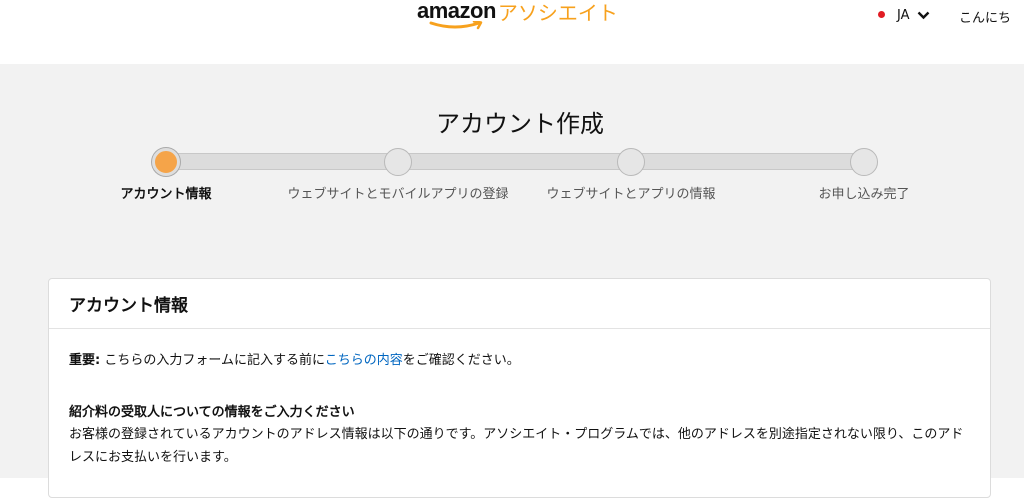  Describe the element at coordinates (519, 304) in the screenshot. I see `card-header: アカウント情報` at that location.